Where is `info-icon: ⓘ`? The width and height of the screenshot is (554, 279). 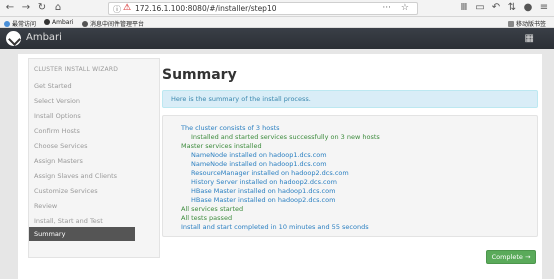
info-icon: ⓘ is located at coordinates (117, 9).